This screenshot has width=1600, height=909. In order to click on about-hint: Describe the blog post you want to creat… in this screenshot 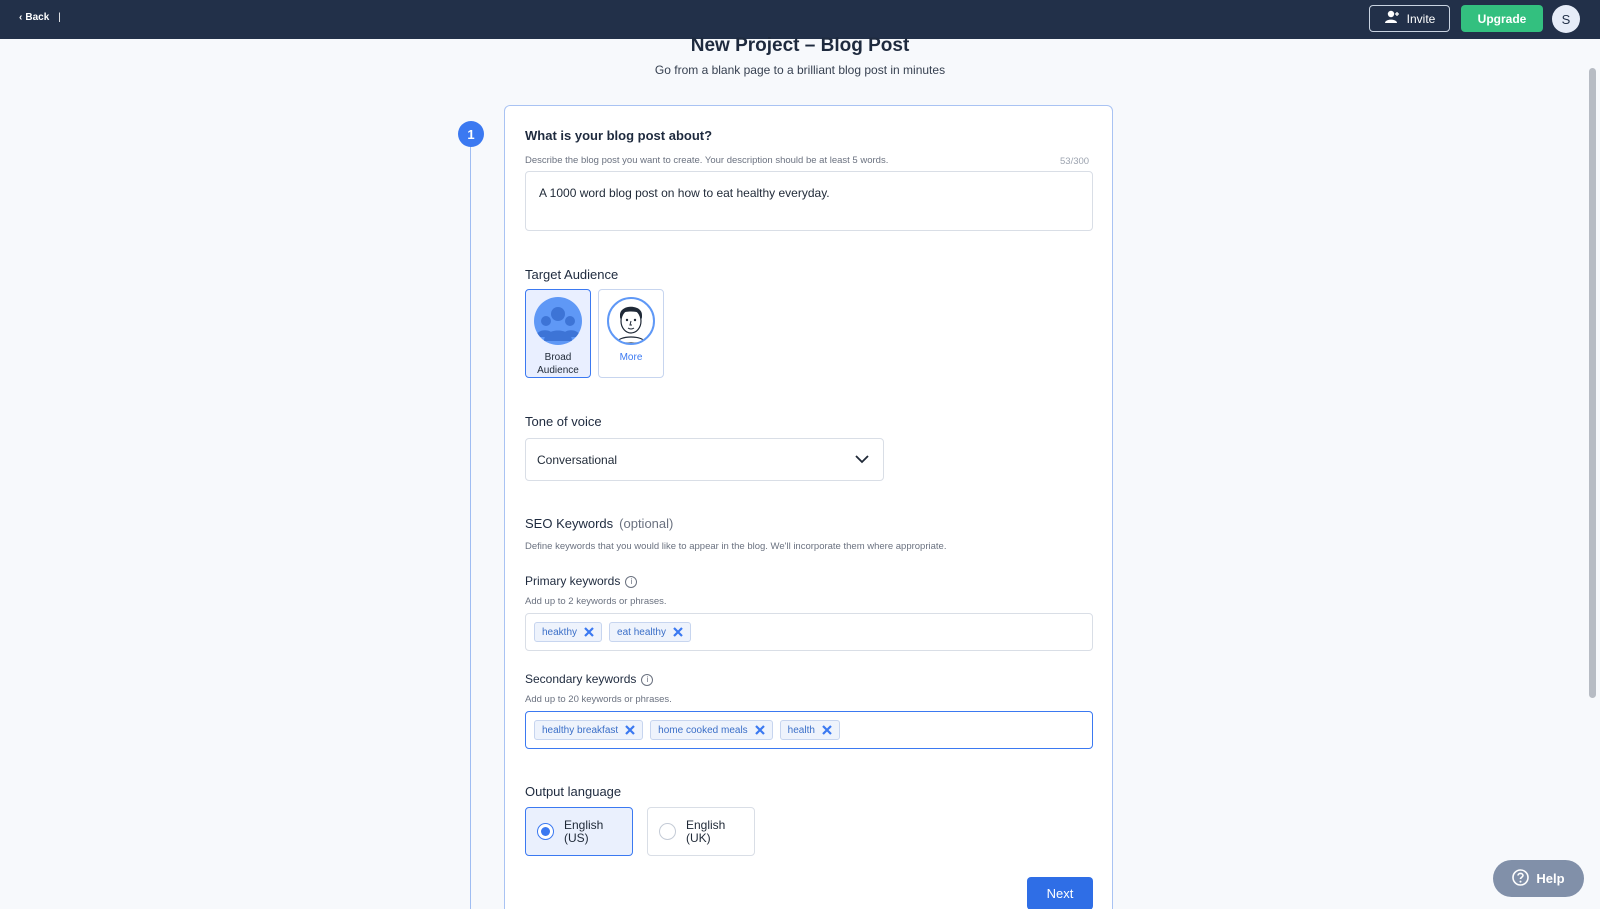, I will do `click(707, 160)`.